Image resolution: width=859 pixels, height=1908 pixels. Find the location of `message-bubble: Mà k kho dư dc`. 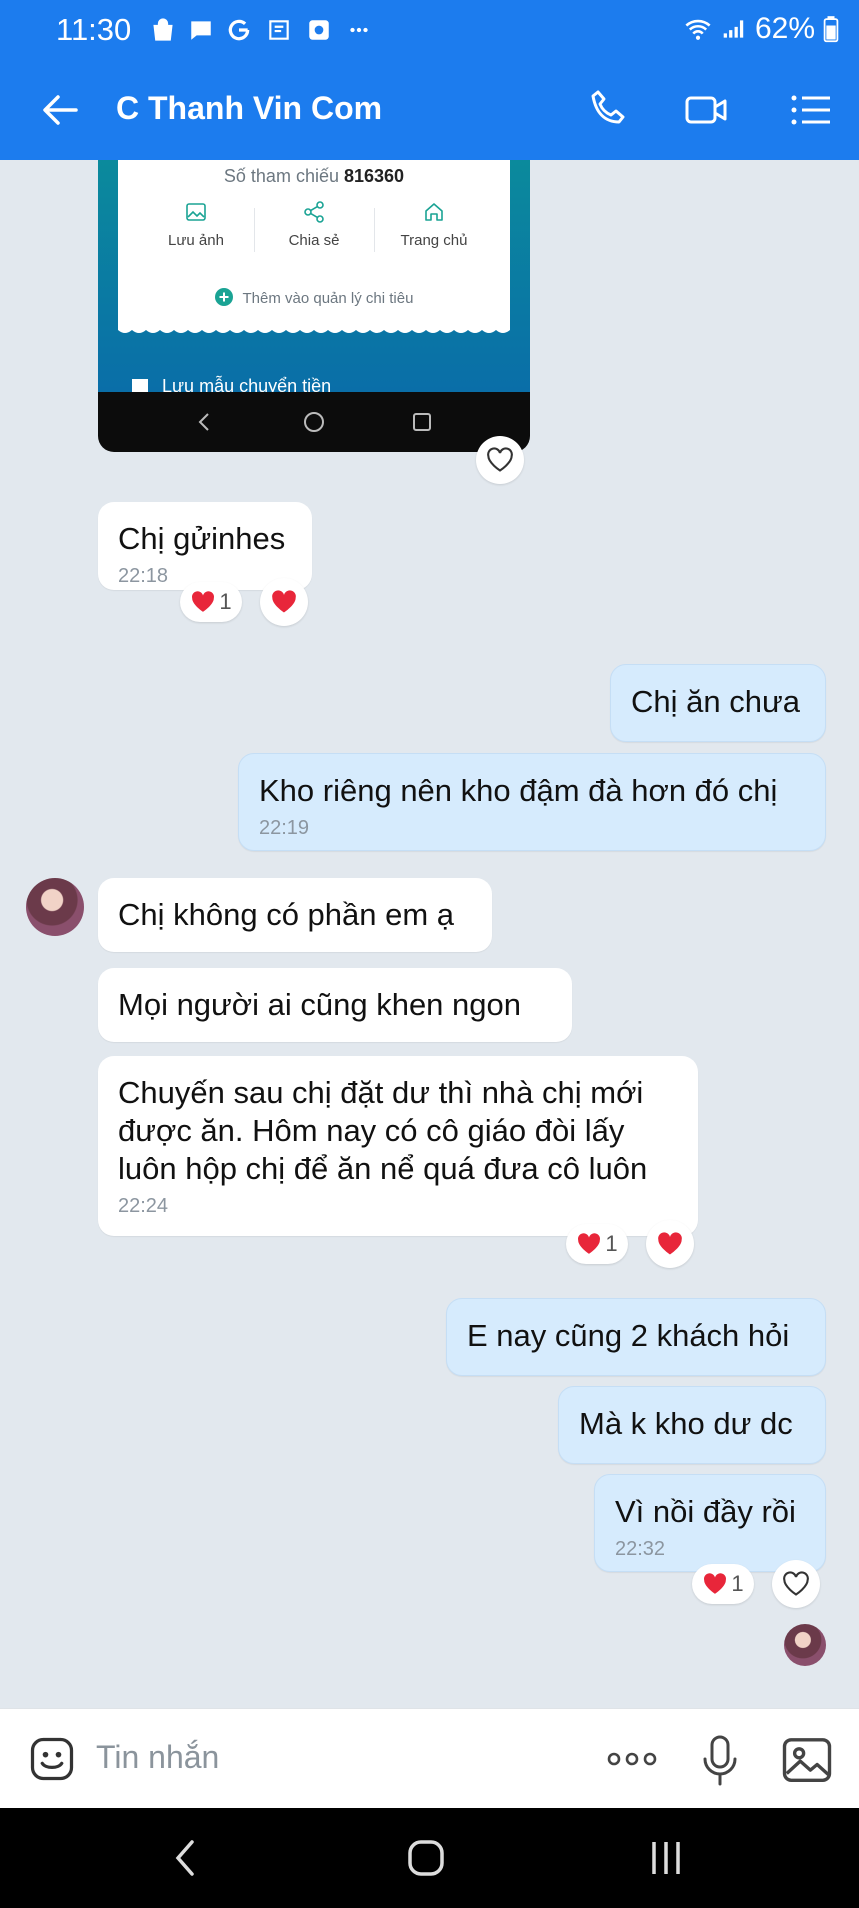

message-bubble: Mà k kho dư dc is located at coordinates (692, 1425).